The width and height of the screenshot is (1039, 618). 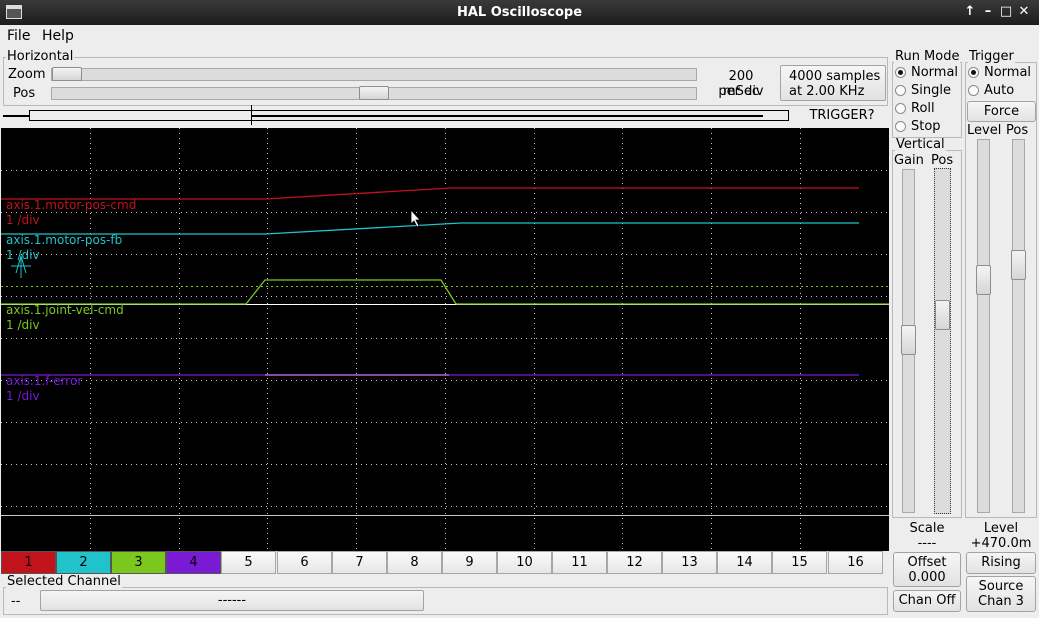 What do you see at coordinates (18, 36) in the screenshot?
I see `menu-file: File` at bounding box center [18, 36].